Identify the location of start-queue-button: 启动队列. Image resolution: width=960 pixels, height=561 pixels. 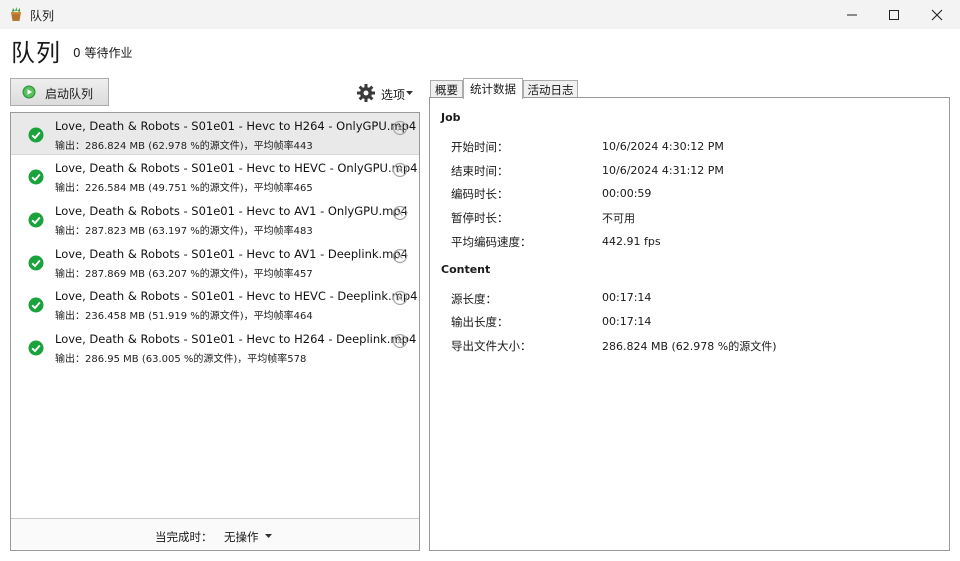
(59, 92).